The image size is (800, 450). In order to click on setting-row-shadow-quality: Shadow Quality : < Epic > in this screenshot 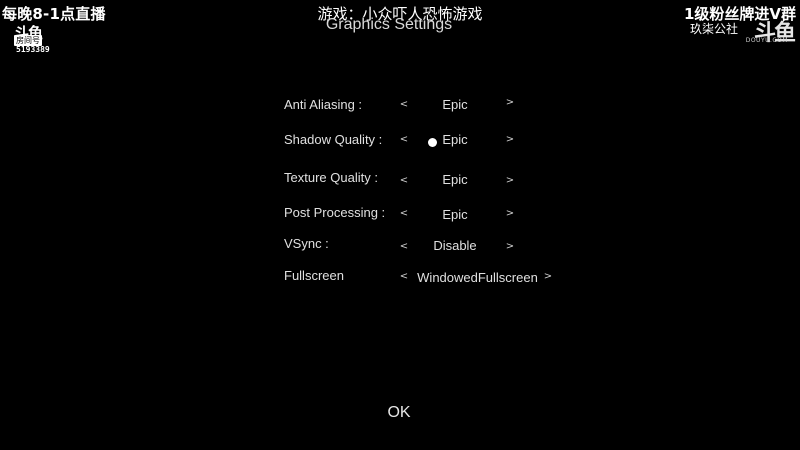, I will do `click(400, 142)`.